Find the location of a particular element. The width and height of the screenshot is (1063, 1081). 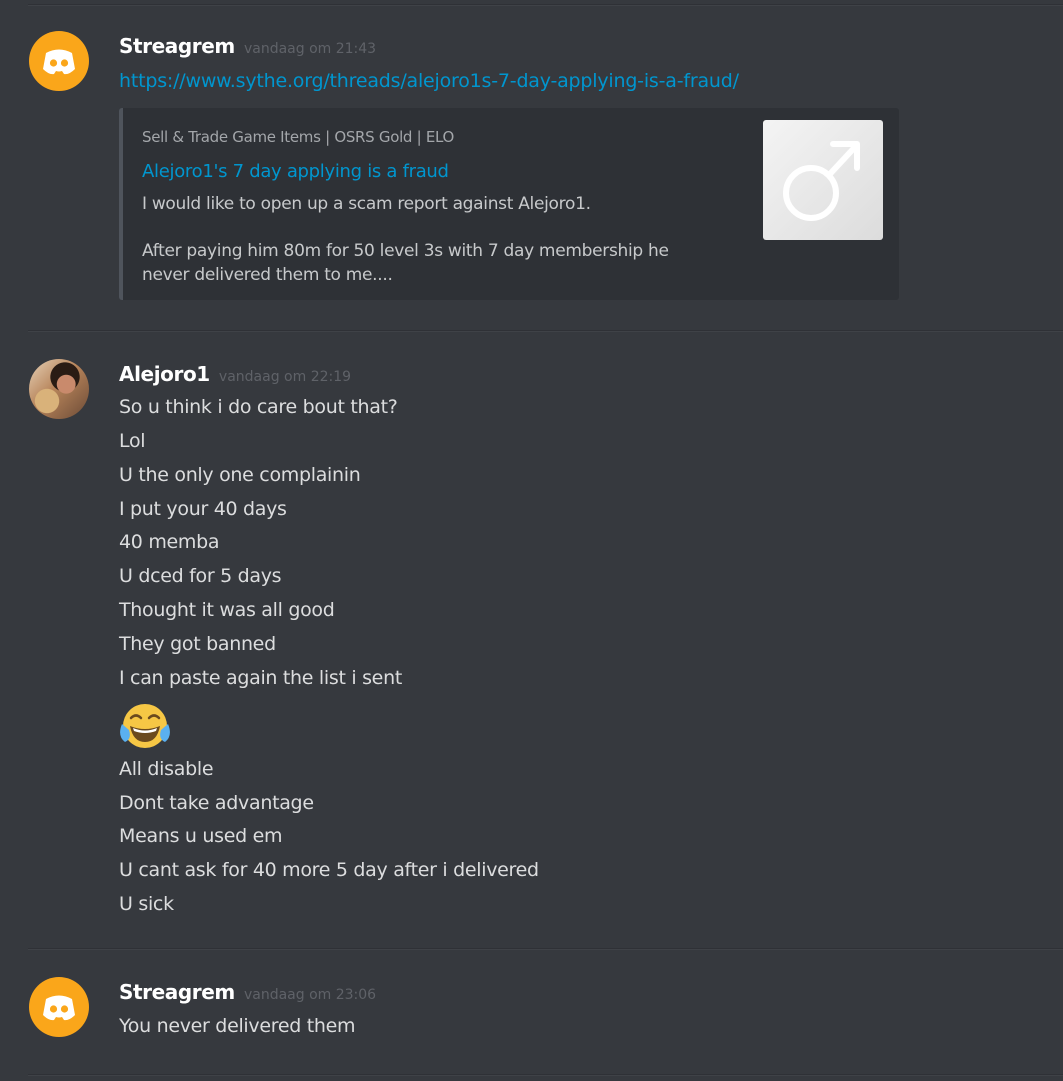

message-text: I can paste again the list i sent is located at coordinates (260, 678).